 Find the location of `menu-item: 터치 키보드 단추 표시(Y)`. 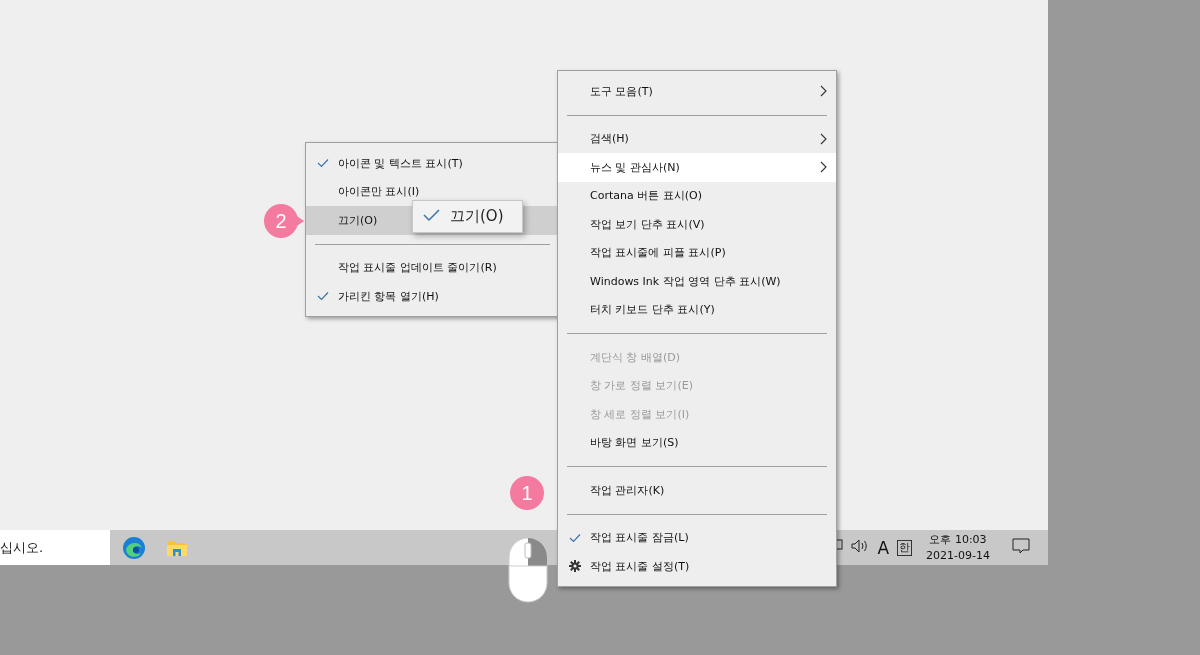

menu-item: 터치 키보드 단추 표시(Y) is located at coordinates (697, 309).